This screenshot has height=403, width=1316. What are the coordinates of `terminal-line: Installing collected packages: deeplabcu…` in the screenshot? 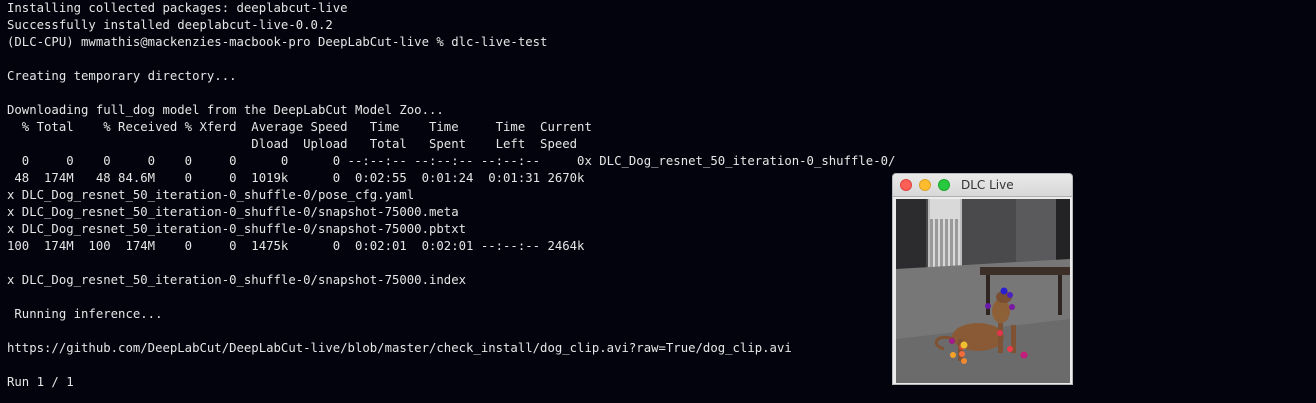 It's located at (177, 8).